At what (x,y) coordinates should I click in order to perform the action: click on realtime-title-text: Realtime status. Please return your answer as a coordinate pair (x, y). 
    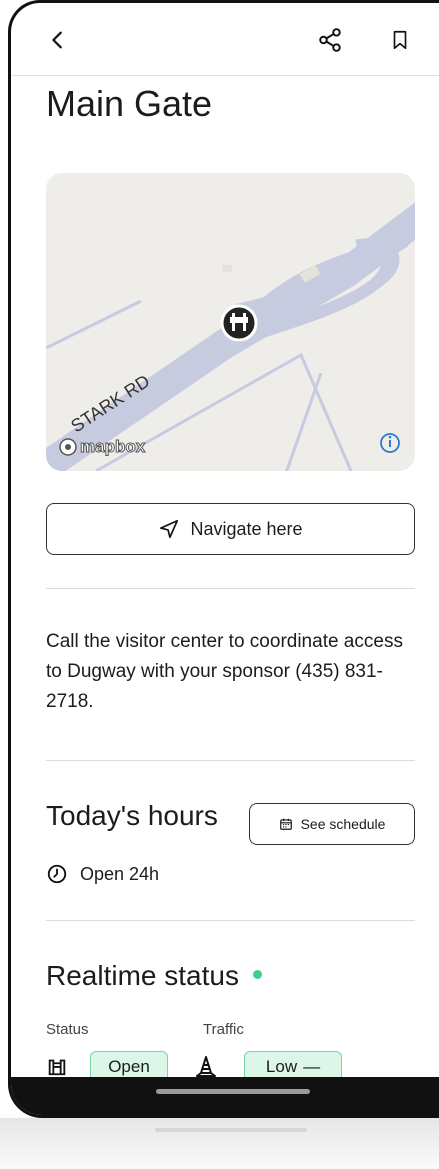
    Looking at the image, I should click on (142, 975).